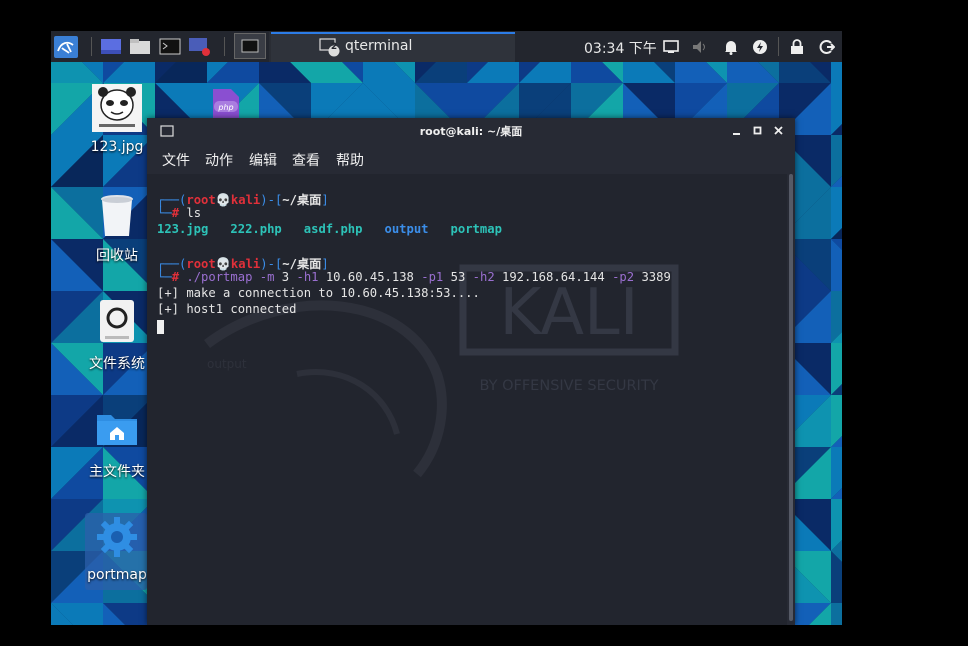  What do you see at coordinates (160, 327) in the screenshot?
I see `text-cursor` at bounding box center [160, 327].